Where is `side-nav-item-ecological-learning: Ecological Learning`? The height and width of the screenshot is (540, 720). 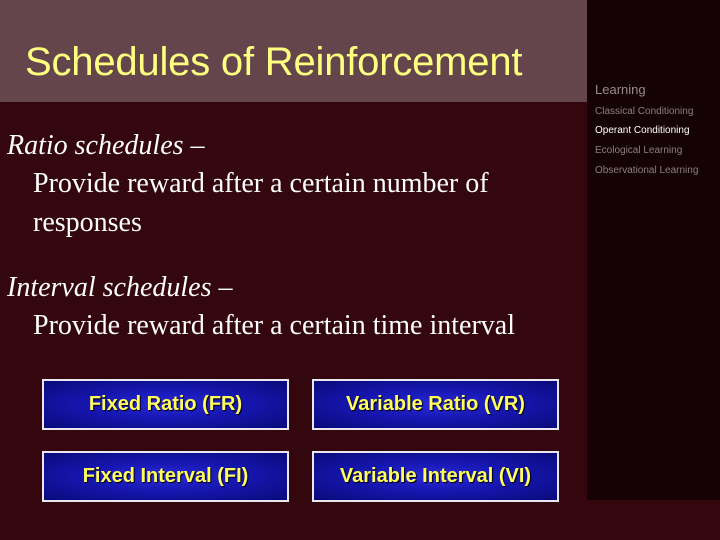 side-nav-item-ecological-learning: Ecological Learning is located at coordinates (638, 150).